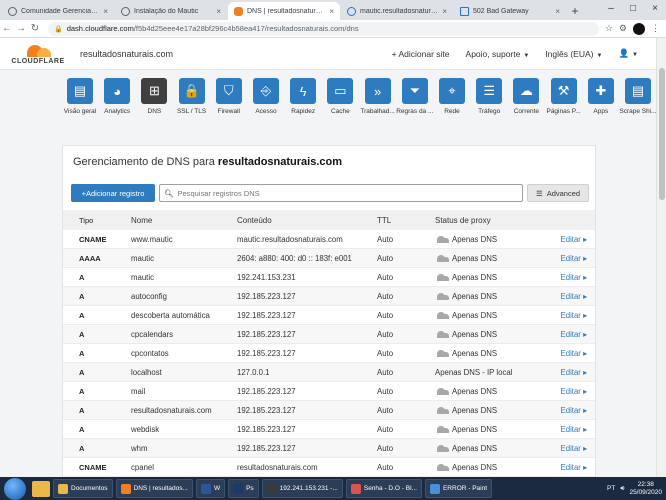 The image size is (666, 500). What do you see at coordinates (633, 9) in the screenshot?
I see `maximize-icon: □` at bounding box center [633, 9].